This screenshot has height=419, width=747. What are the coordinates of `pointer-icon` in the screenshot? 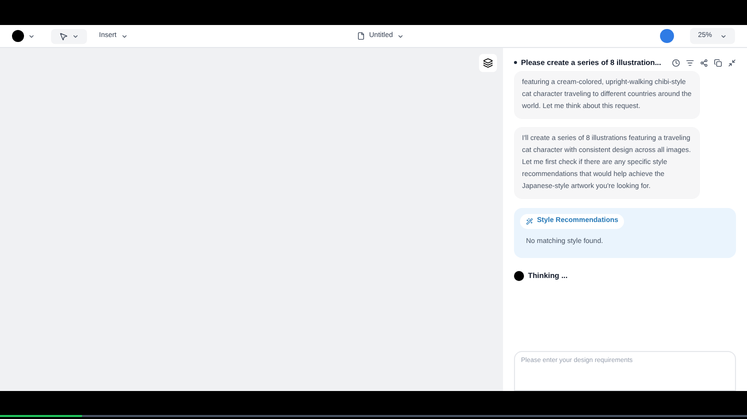 It's located at (63, 36).